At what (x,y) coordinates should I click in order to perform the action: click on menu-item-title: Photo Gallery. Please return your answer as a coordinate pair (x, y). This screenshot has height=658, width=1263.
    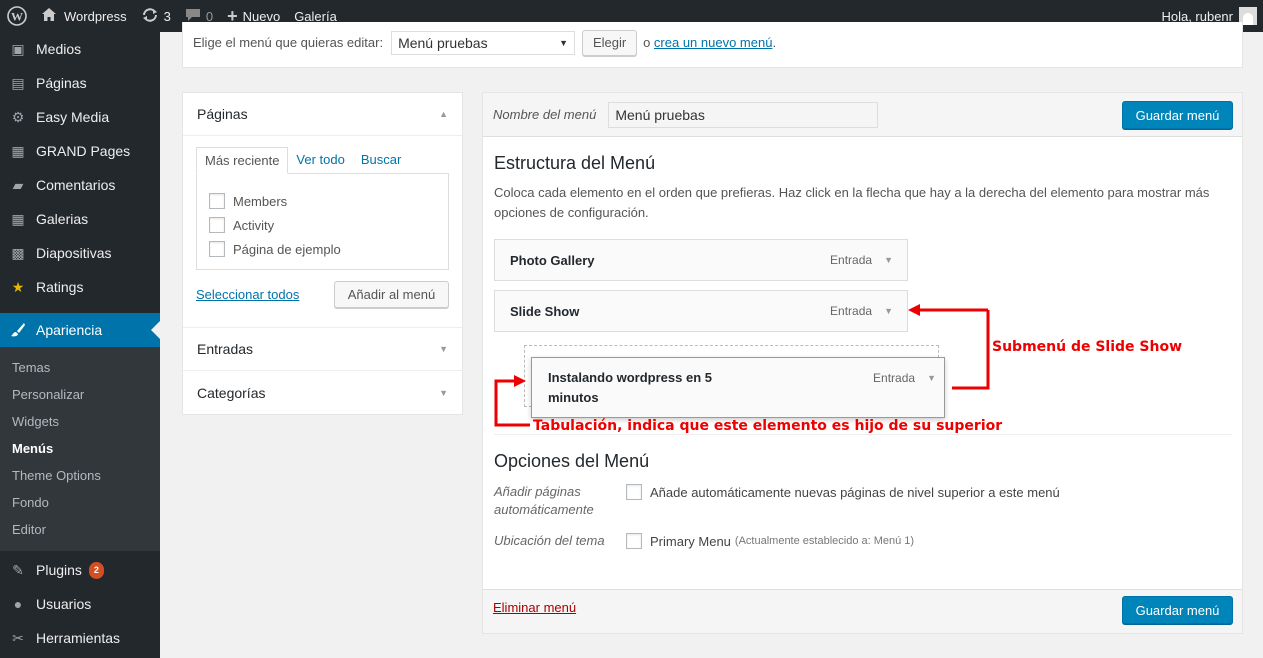
    Looking at the image, I should click on (552, 260).